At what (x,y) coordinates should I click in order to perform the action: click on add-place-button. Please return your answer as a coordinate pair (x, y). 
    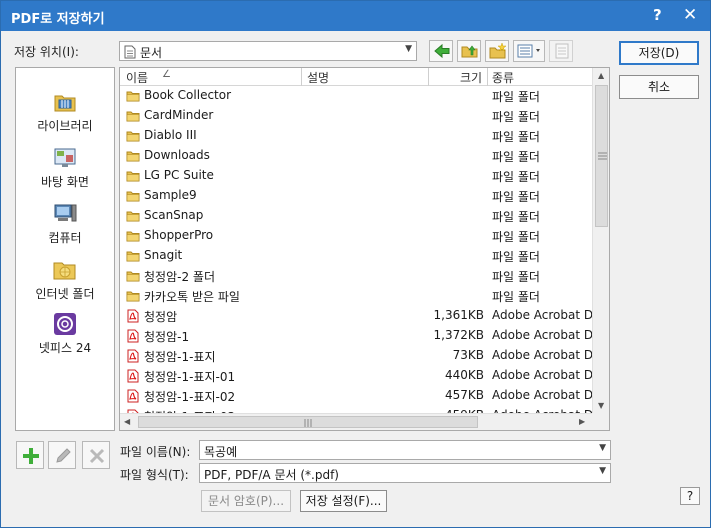
    Looking at the image, I should click on (30, 455).